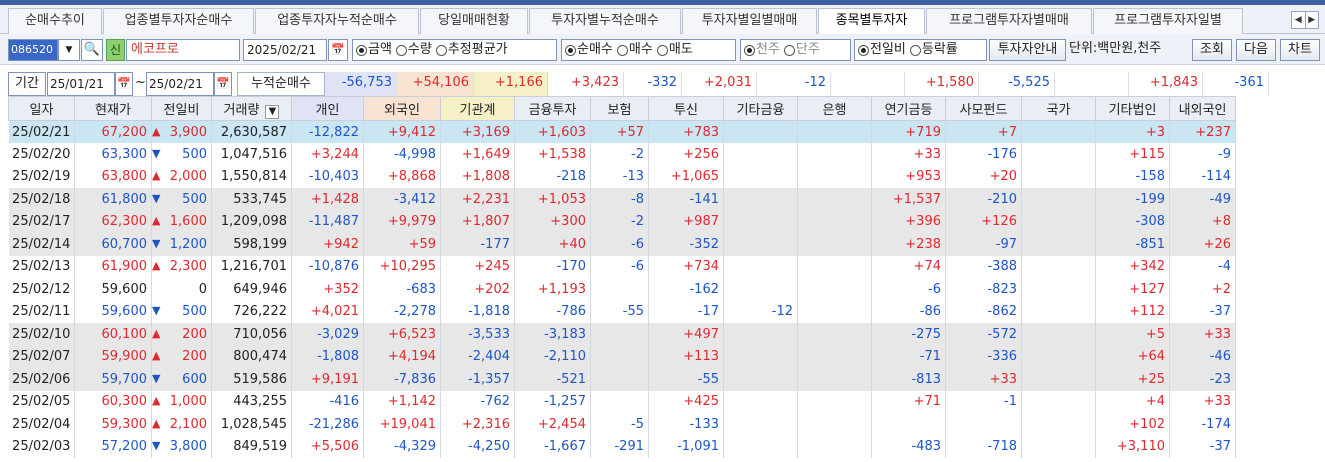 This screenshot has width=1325, height=462. Describe the element at coordinates (413, 50) in the screenshot. I see `radio_group1-option-1: 수량` at that location.